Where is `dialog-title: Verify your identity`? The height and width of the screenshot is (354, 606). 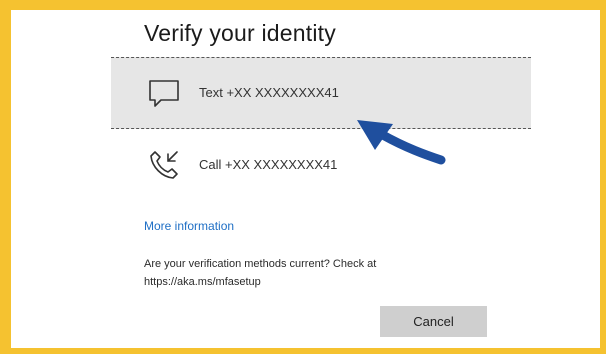 dialog-title: Verify your identity is located at coordinates (240, 33).